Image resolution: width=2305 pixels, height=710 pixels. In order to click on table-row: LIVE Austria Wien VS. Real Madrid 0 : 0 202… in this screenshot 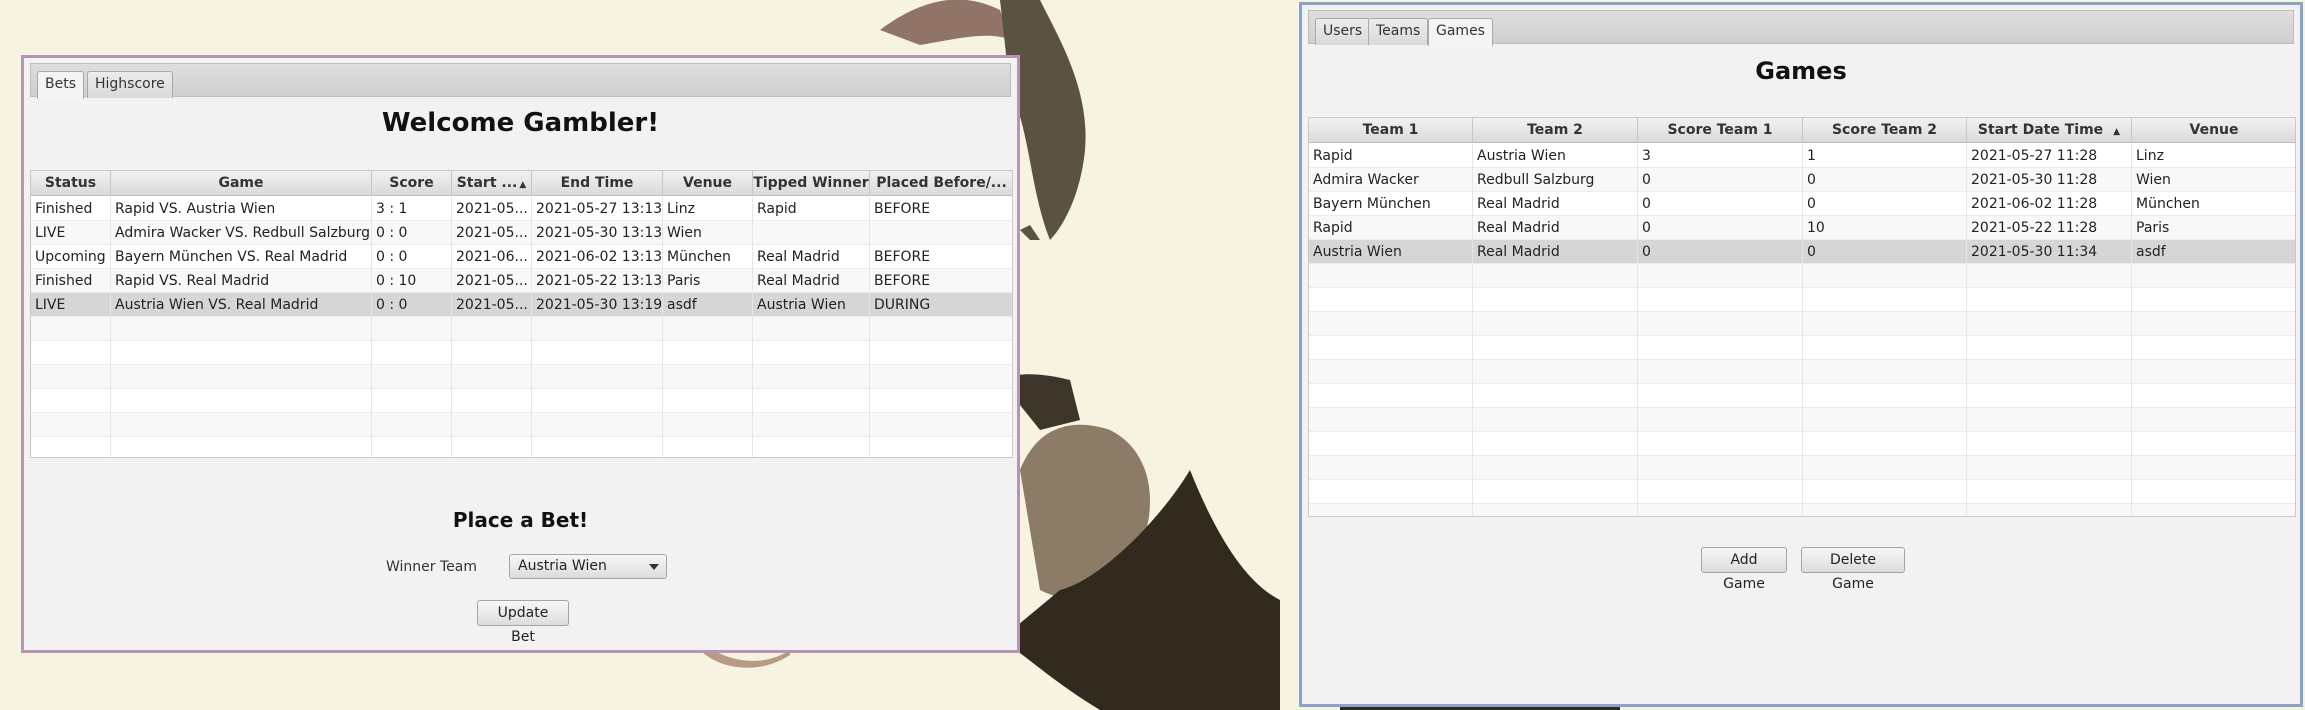, I will do `click(521, 305)`.